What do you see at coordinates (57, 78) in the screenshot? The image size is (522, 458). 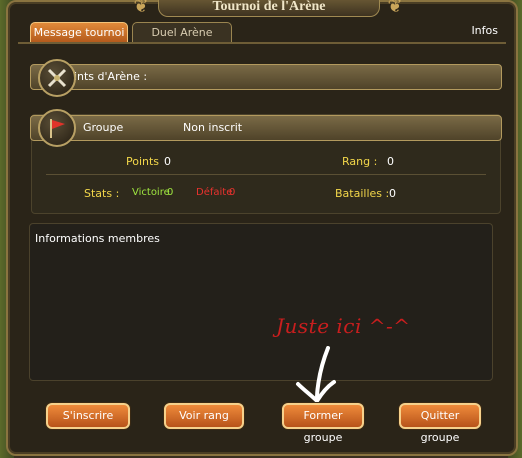 I see `crossed-swords-icon` at bounding box center [57, 78].